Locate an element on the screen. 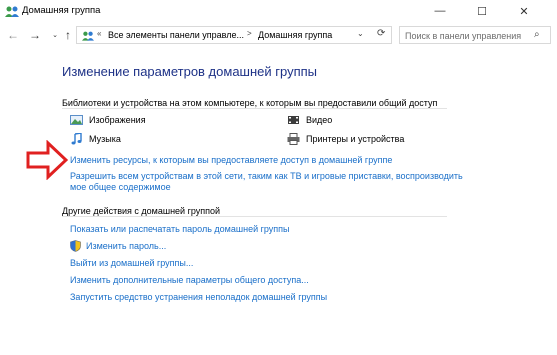 This screenshot has height=355, width=557. library-label: Музыка is located at coordinates (105, 139).